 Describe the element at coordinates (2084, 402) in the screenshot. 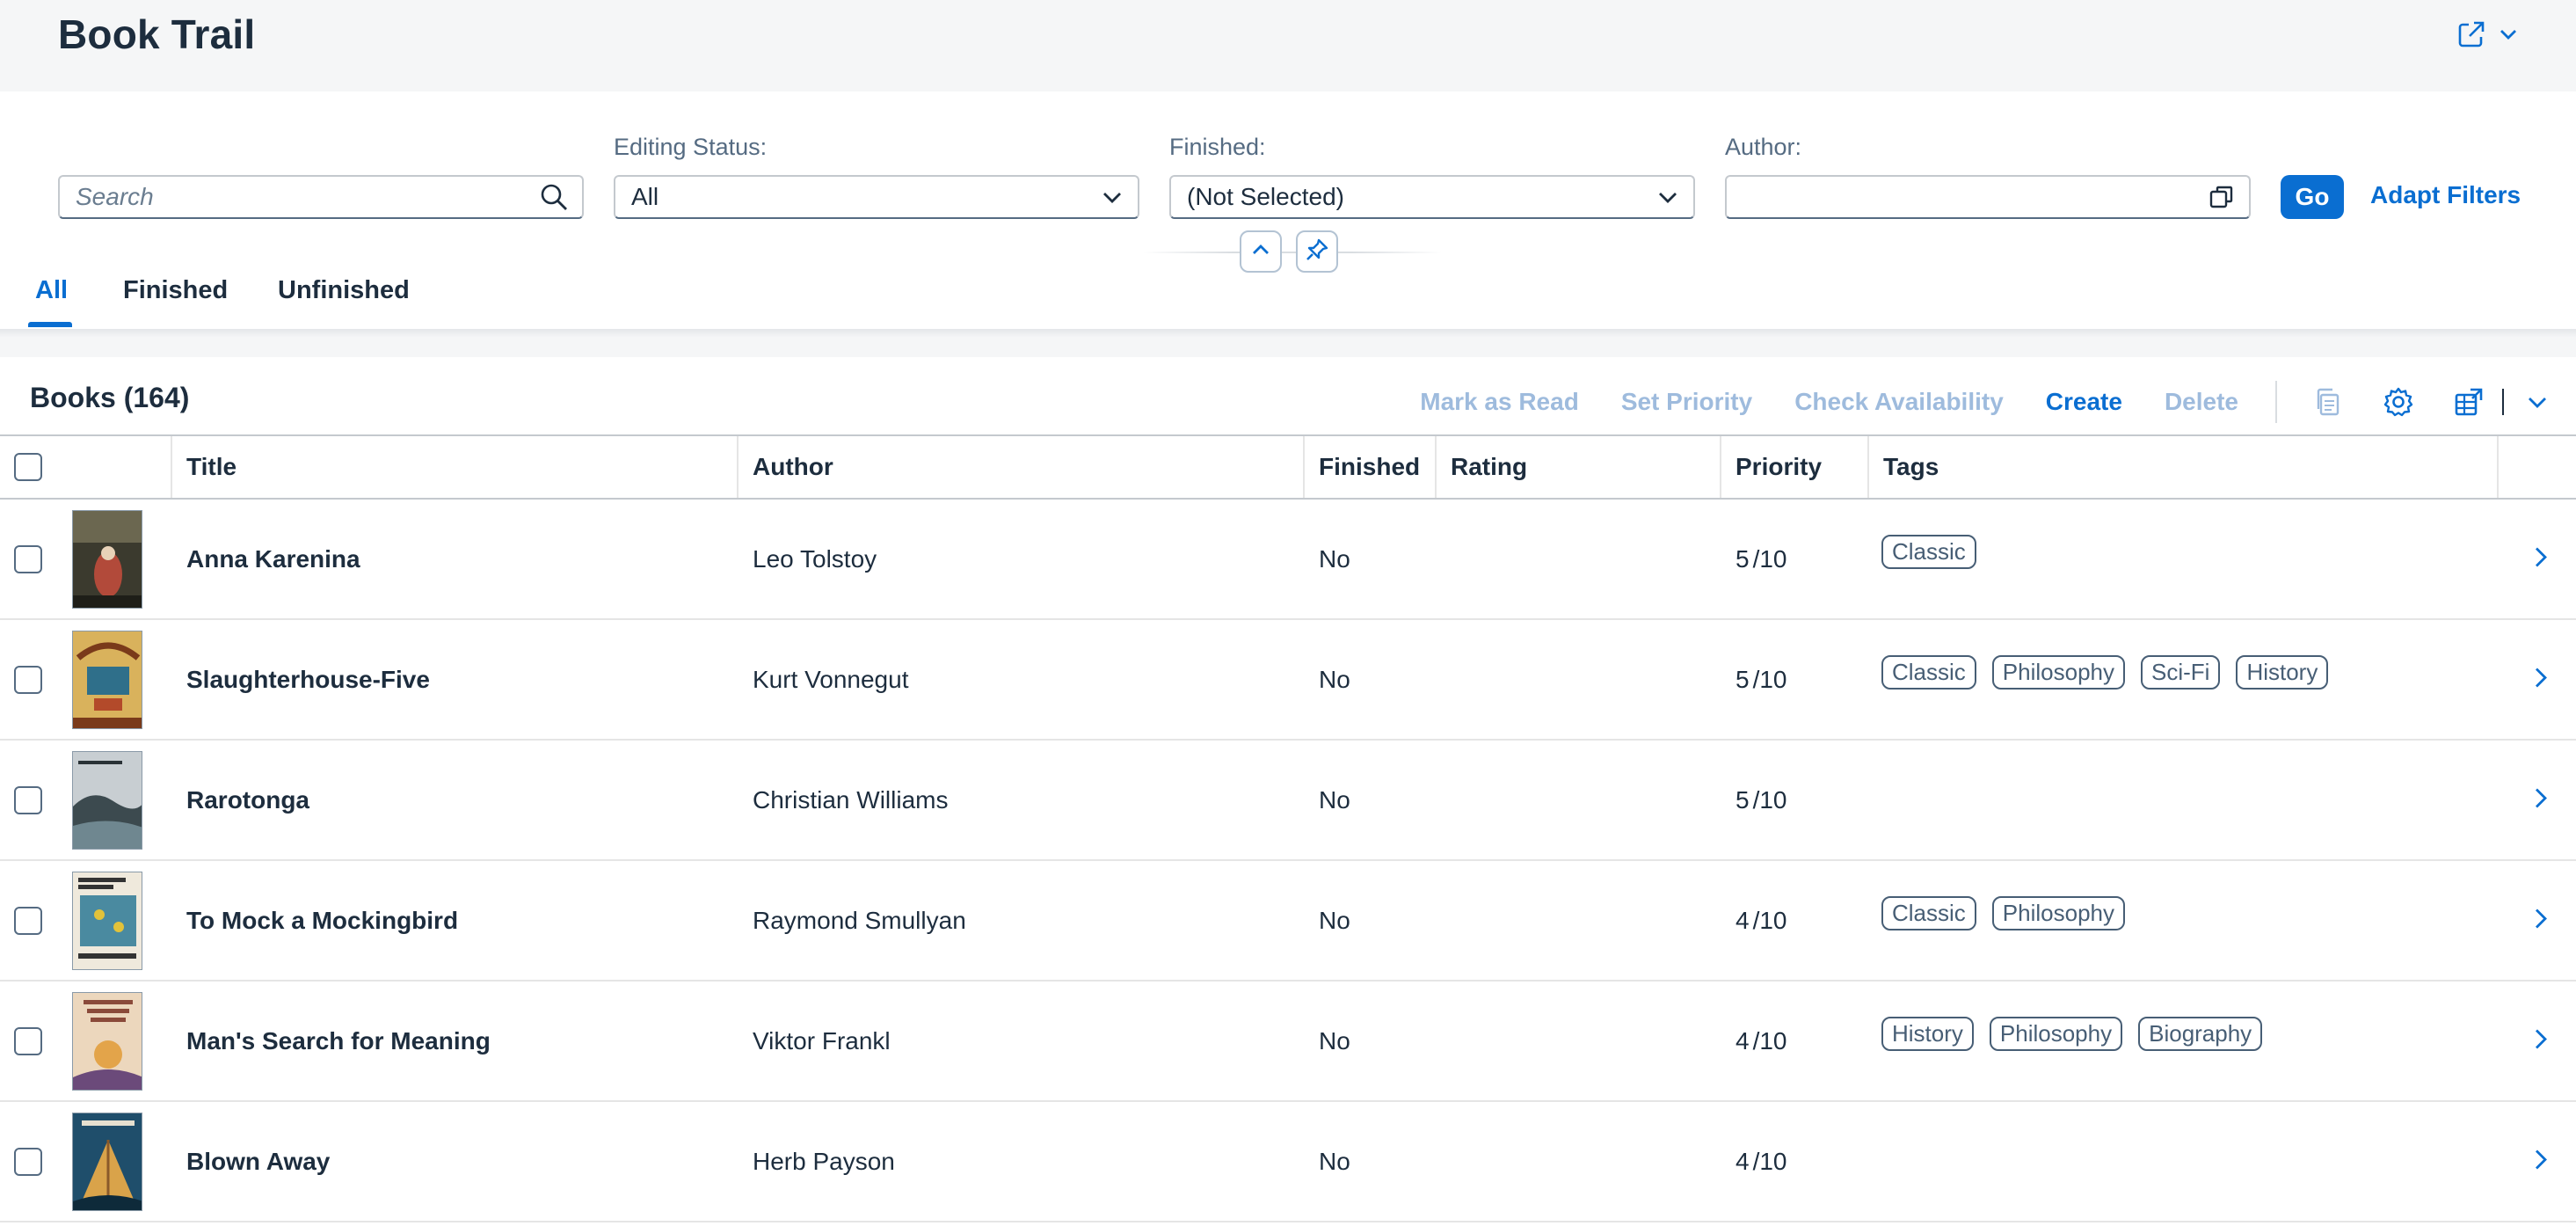

I see `create-button: Create` at that location.